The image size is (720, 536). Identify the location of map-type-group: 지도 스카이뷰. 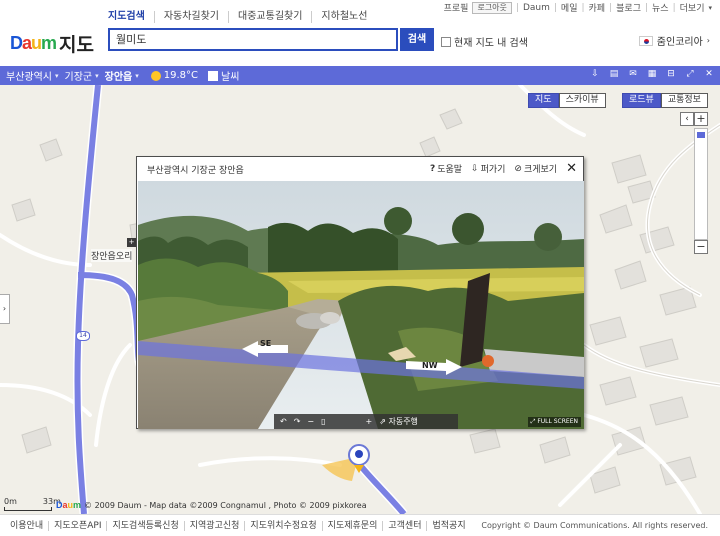
(567, 100).